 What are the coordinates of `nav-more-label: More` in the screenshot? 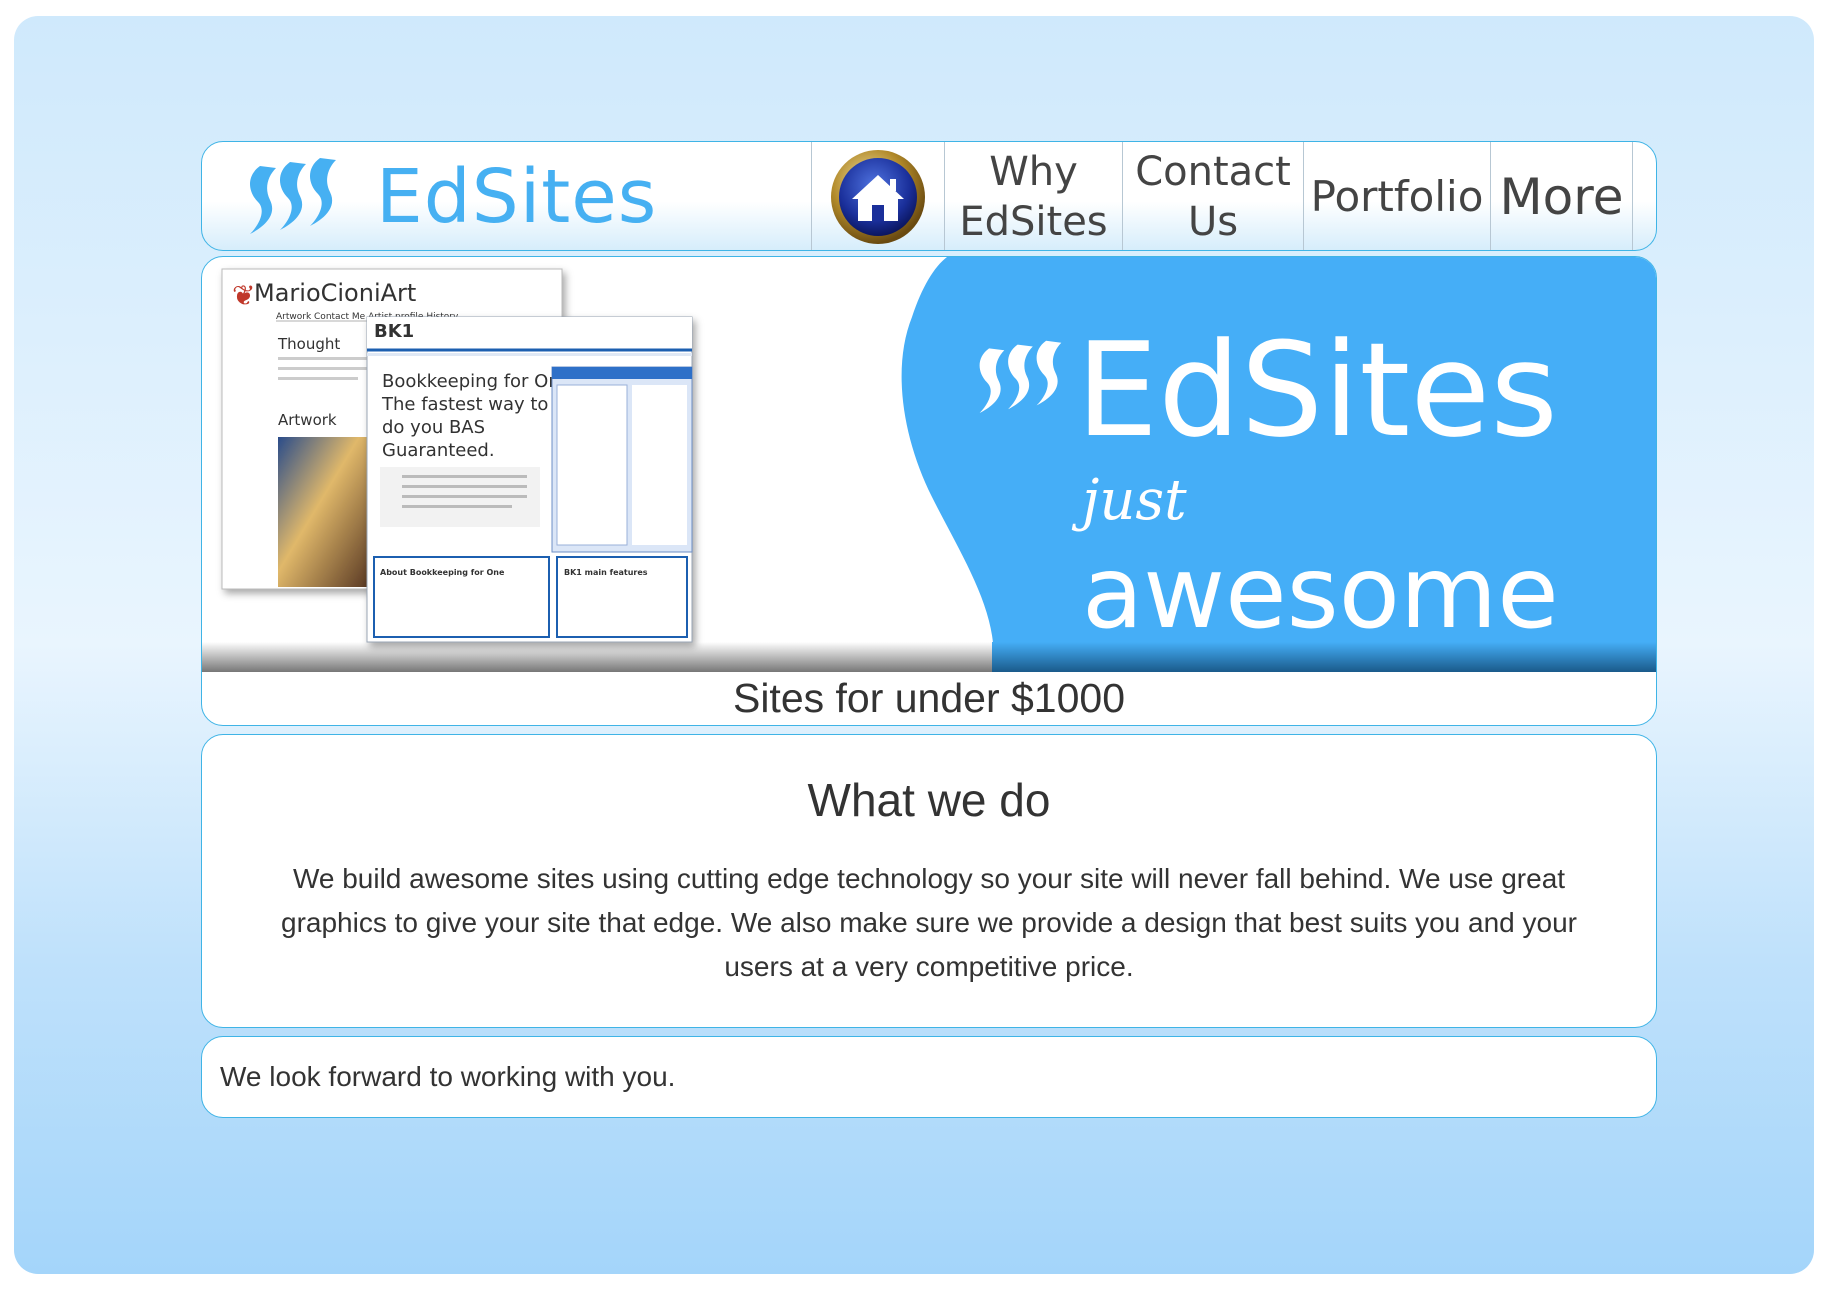 It's located at (1561, 197).